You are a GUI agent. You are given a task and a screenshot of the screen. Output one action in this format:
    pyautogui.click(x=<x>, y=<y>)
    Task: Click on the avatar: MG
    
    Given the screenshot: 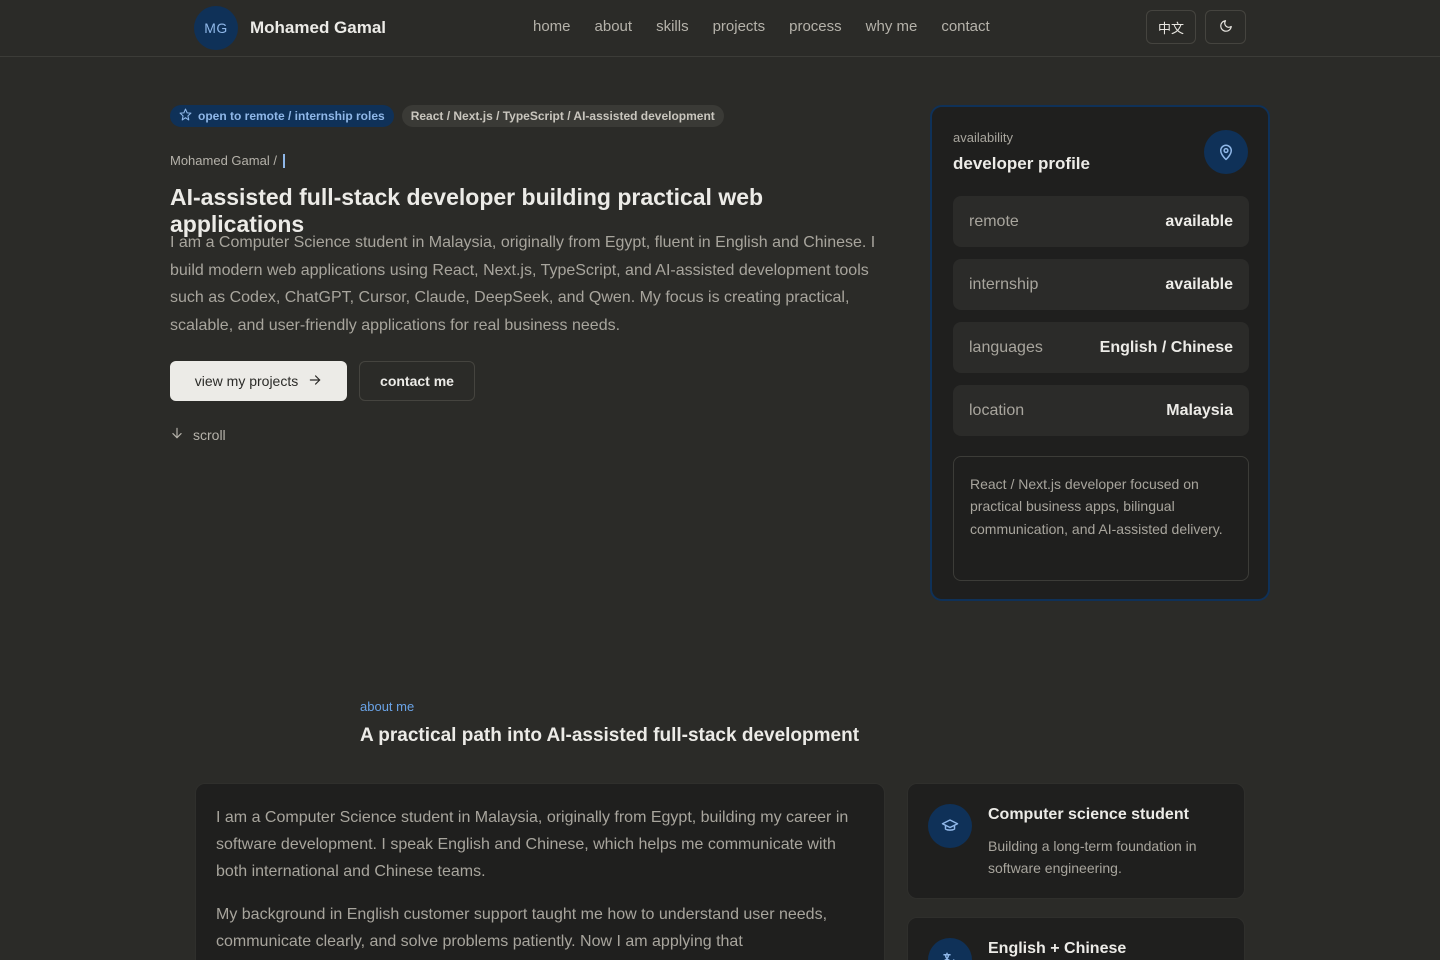 What is the action you would take?
    pyautogui.click(x=216, y=28)
    